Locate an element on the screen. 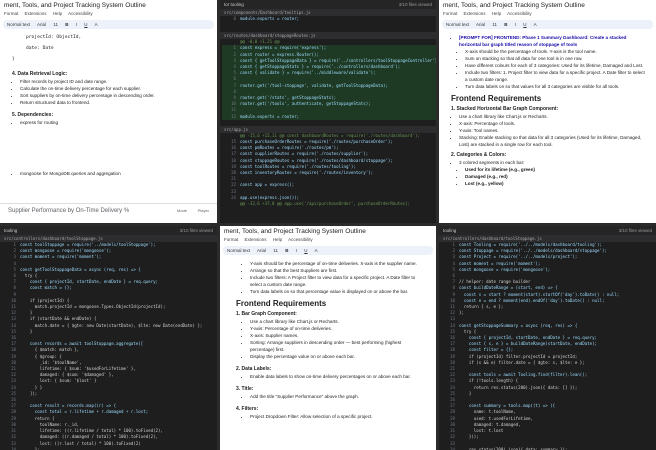  list-item: Damaged (e.g., red) is located at coordinates (555, 176).